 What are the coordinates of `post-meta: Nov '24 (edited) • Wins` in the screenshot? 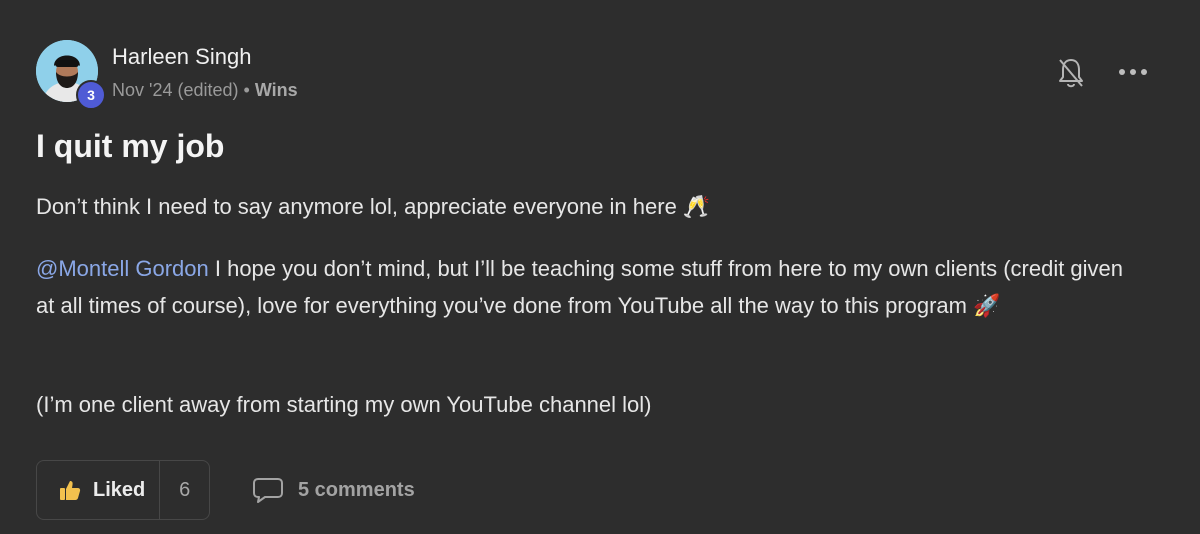 It's located at (205, 90).